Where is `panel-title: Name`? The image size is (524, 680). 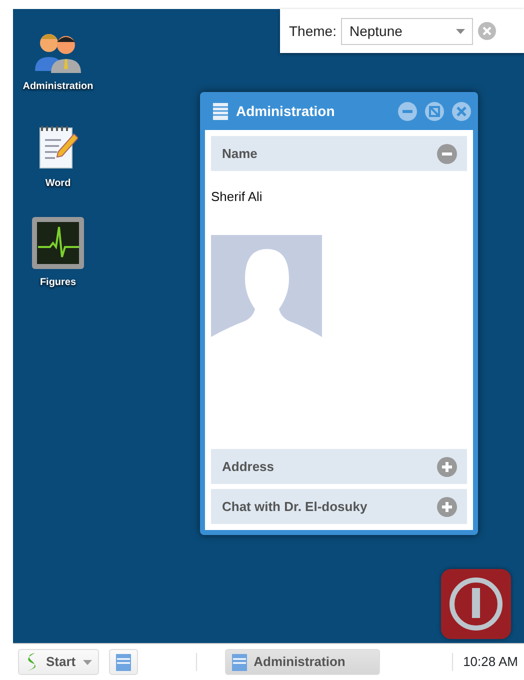 panel-title: Name is located at coordinates (240, 153).